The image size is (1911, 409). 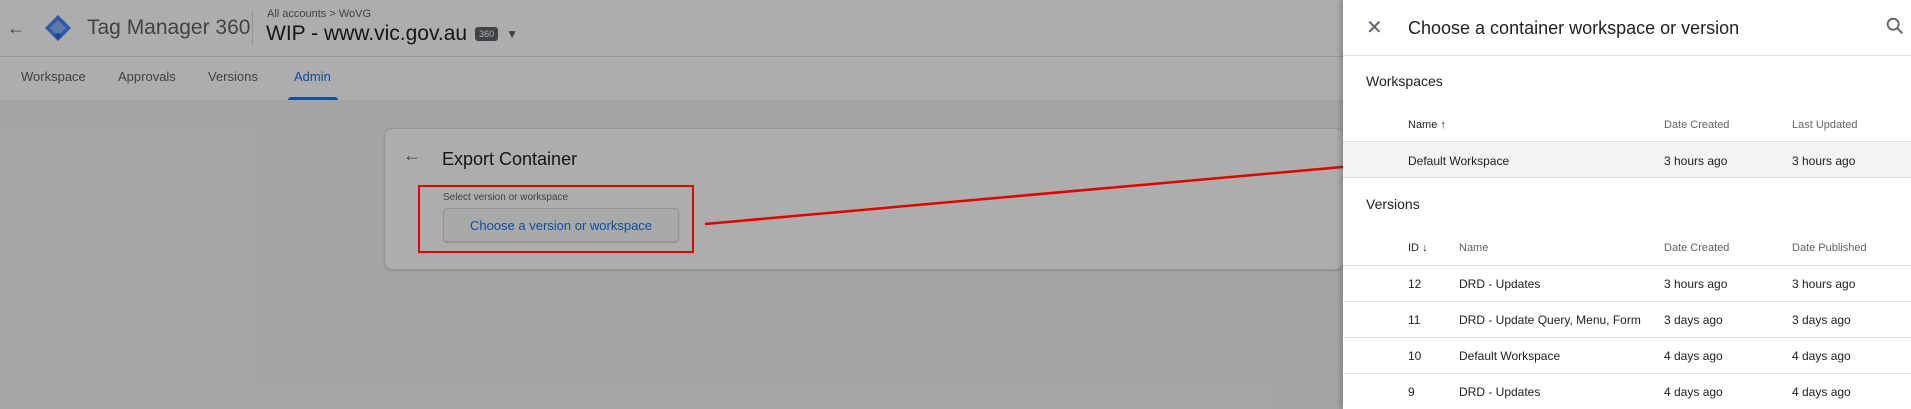 I want to click on panel-title: Choose a container workspace or version, so click(x=1574, y=28).